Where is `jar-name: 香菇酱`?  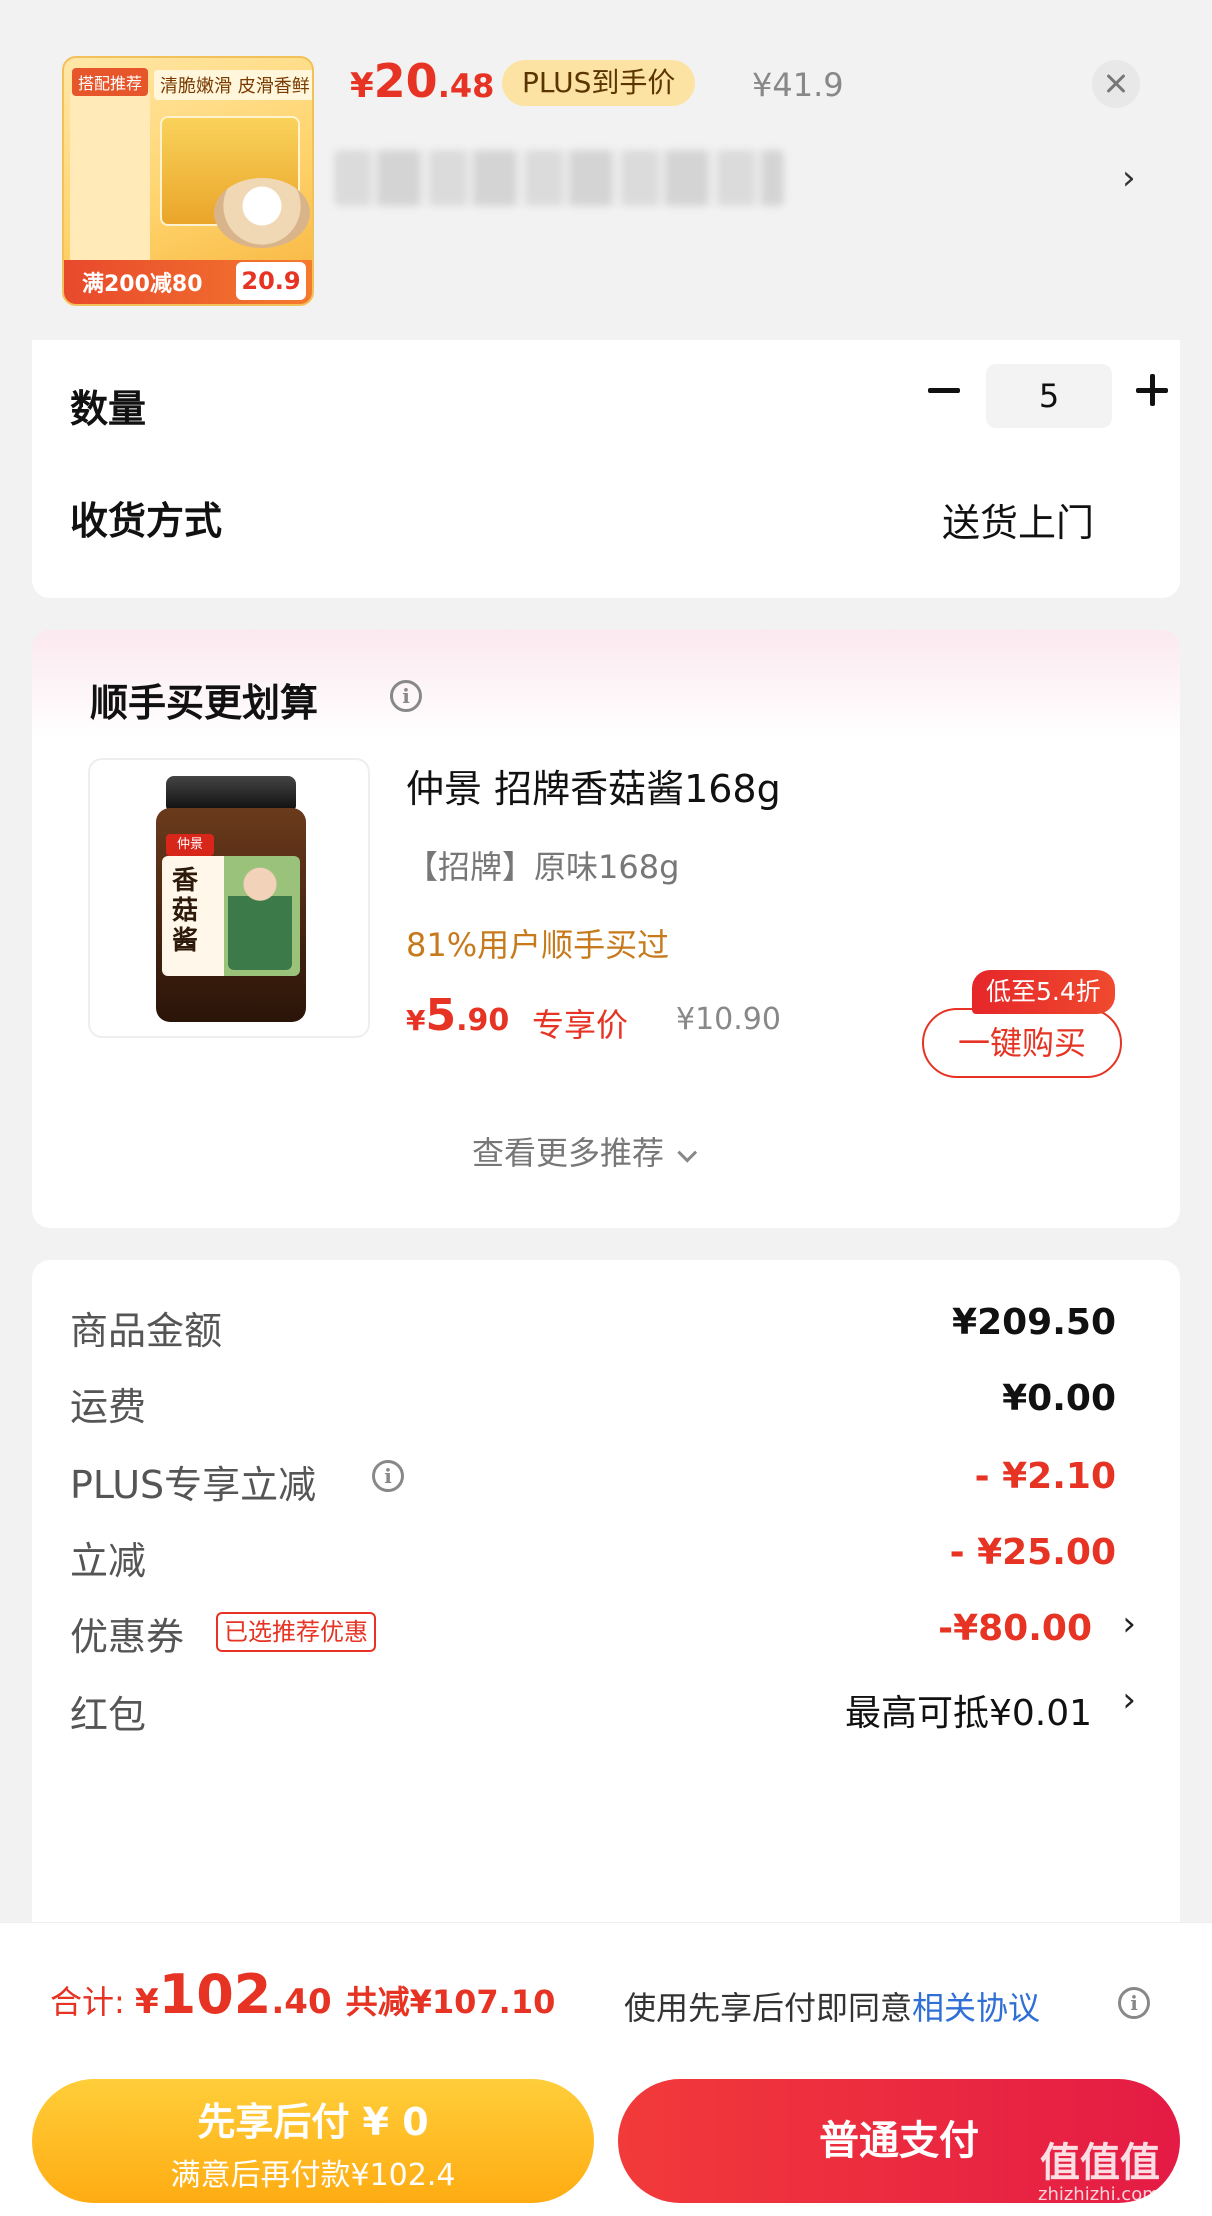
jar-name: 香菇酱 is located at coordinates (185, 911).